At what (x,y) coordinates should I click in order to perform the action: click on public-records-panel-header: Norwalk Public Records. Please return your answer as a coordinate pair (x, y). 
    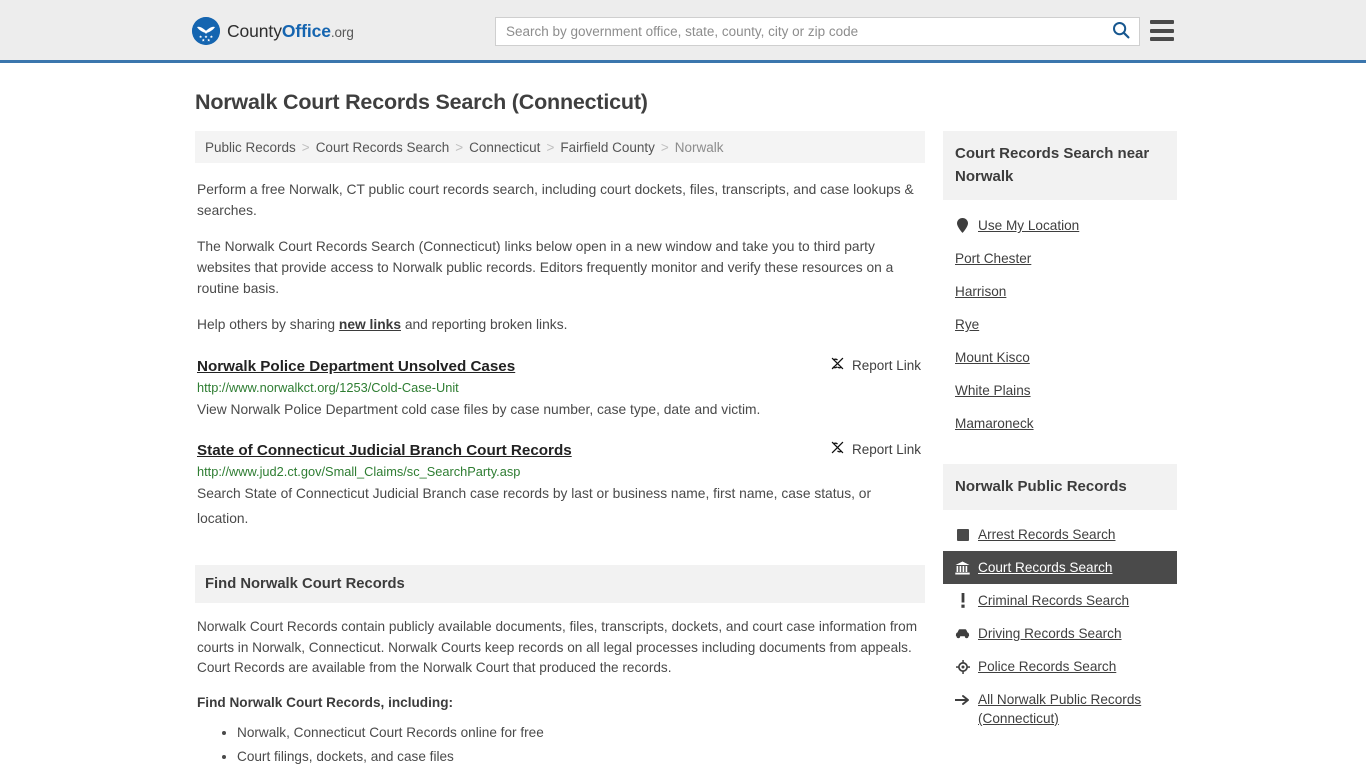
    Looking at the image, I should click on (1060, 487).